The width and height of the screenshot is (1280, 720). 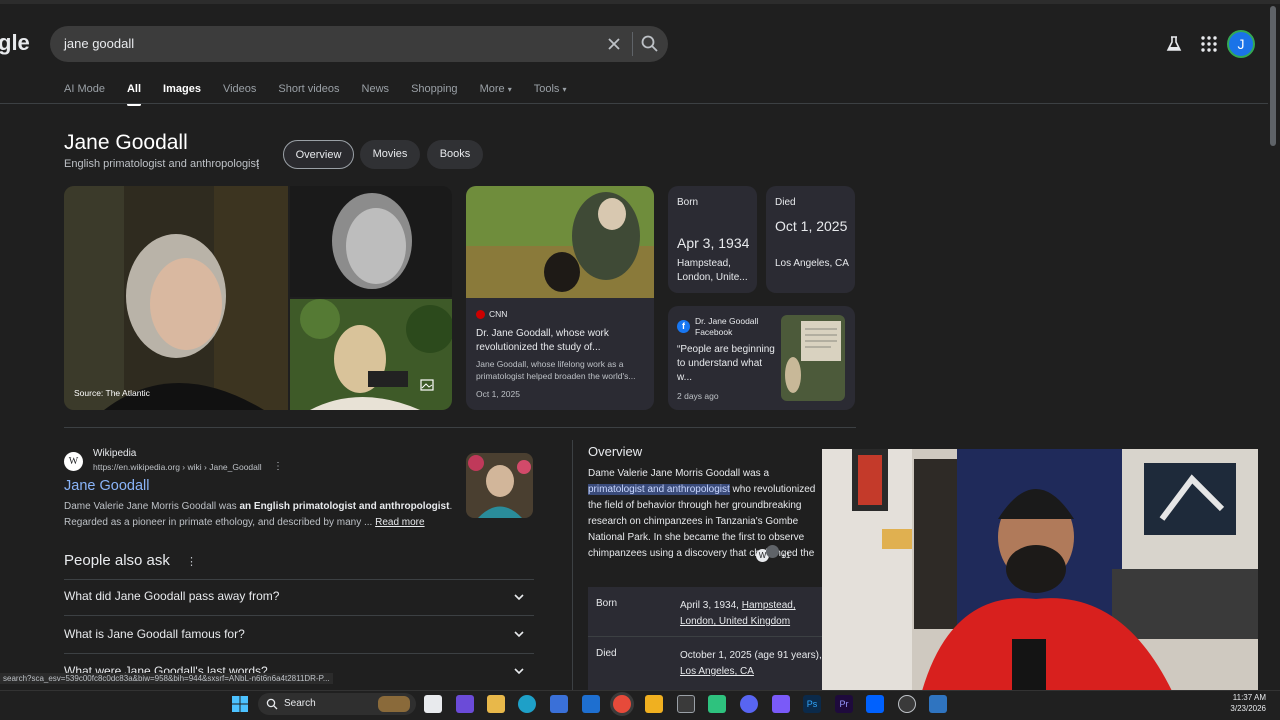 What do you see at coordinates (434, 89) in the screenshot?
I see `tab-shopping: Shopping` at bounding box center [434, 89].